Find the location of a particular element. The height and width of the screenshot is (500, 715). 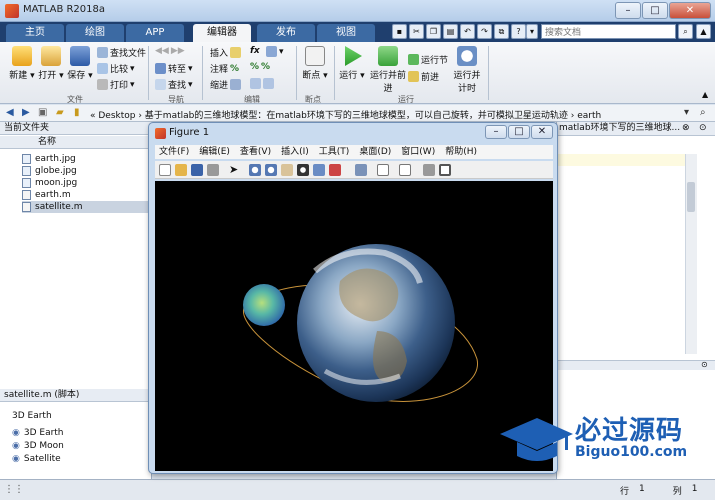

graduation-cap-icon is located at coordinates (536, 439).